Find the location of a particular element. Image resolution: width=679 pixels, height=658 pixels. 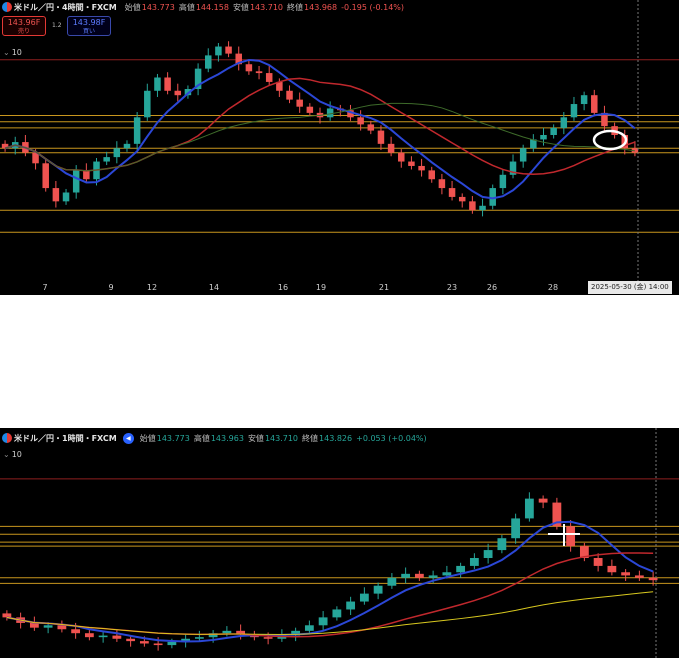

buy-button: 143.98F 買い is located at coordinates (89, 26).